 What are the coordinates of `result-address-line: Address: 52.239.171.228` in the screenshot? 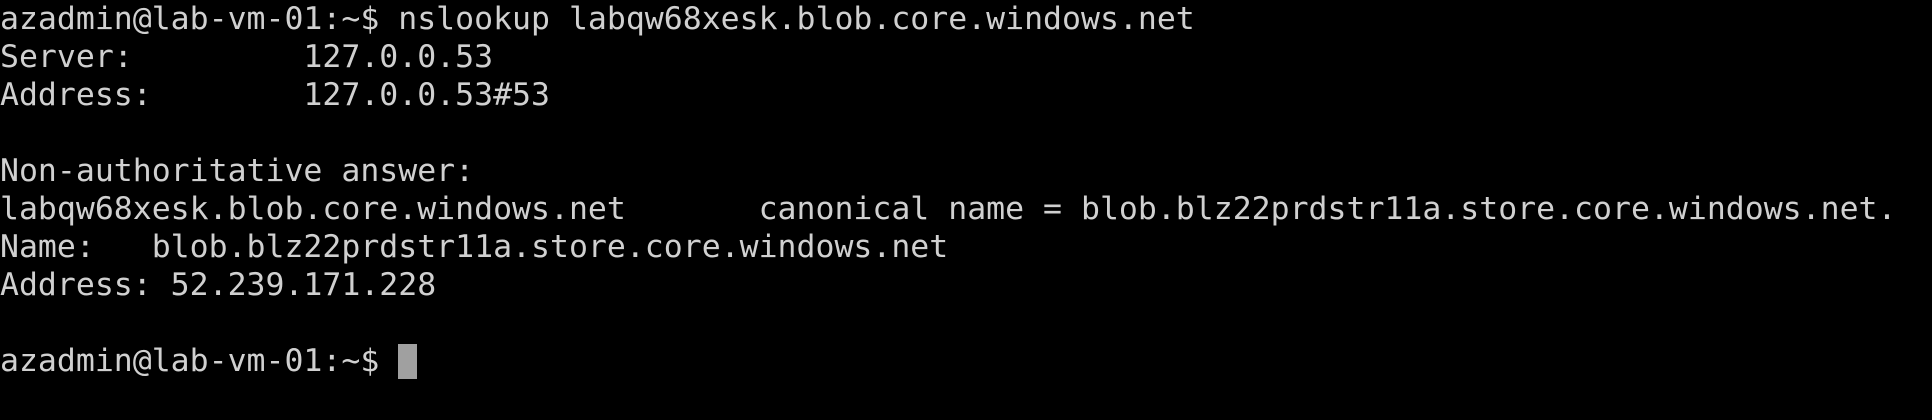 It's located at (218, 285).